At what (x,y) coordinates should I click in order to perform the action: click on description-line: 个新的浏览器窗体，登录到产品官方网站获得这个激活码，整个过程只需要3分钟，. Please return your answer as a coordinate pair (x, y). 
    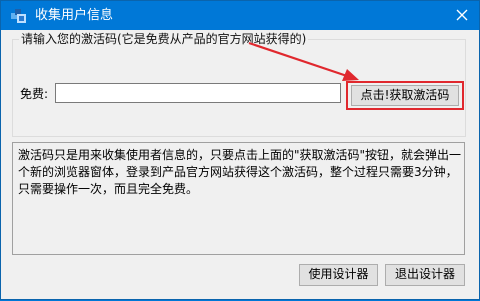
    Looking at the image, I should click on (238, 172).